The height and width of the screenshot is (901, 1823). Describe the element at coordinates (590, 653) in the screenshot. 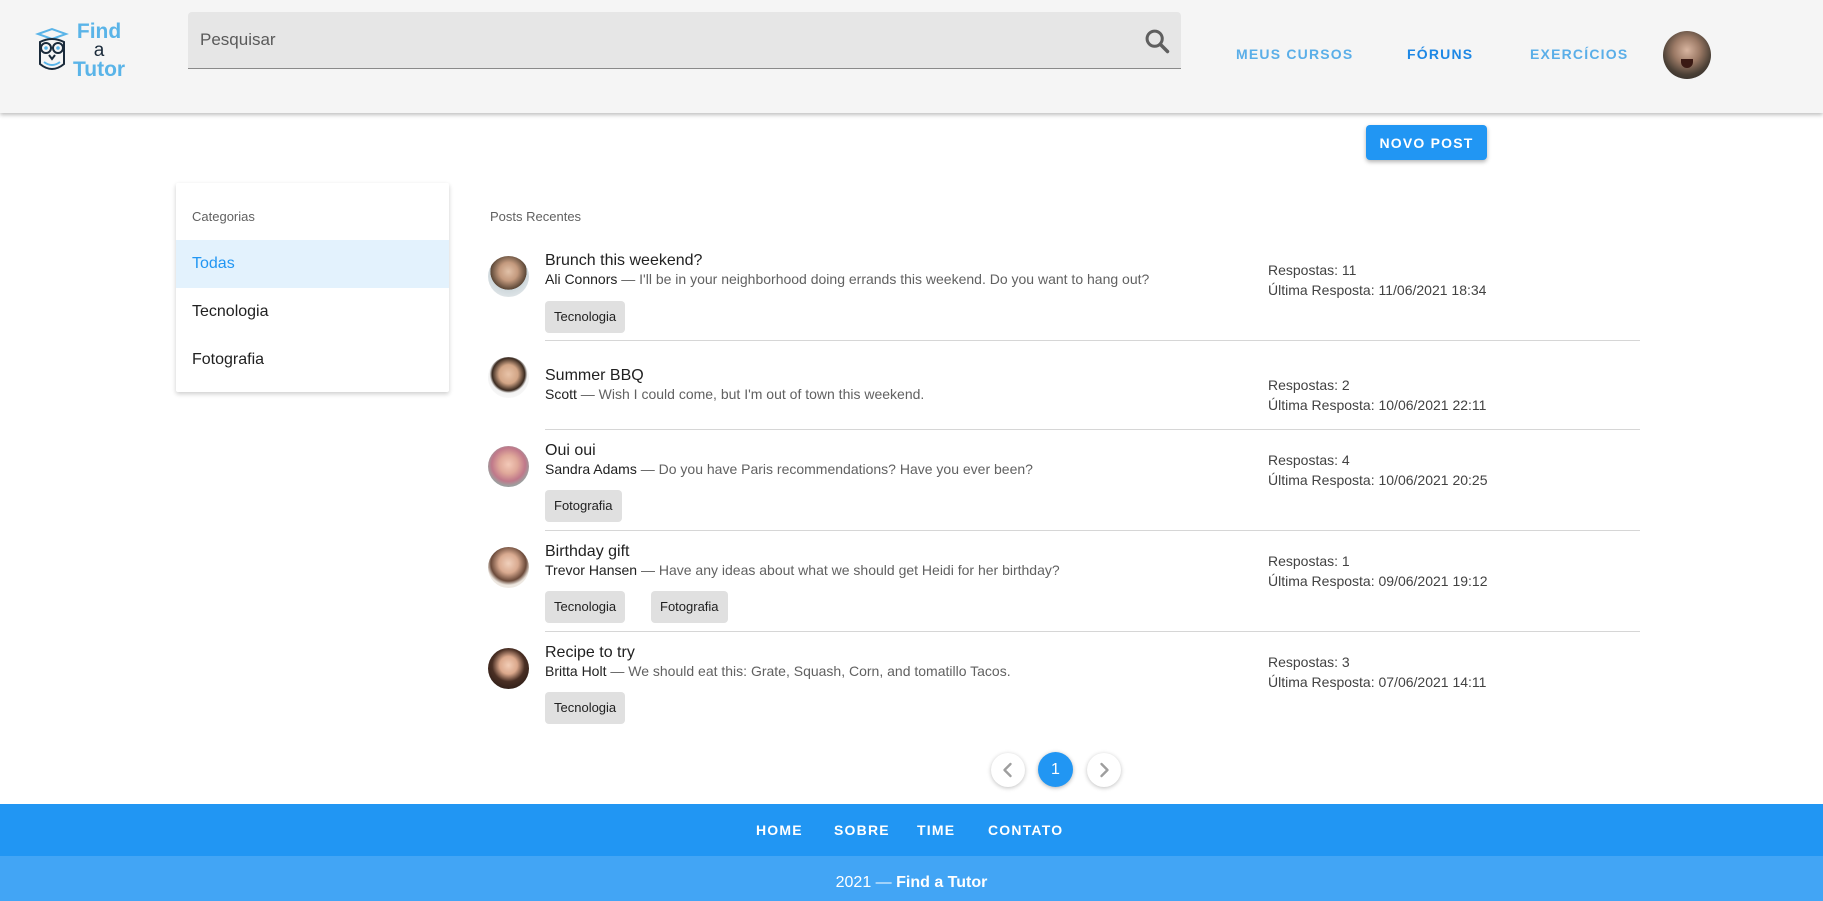

I see `post-title: Recipe to try` at that location.